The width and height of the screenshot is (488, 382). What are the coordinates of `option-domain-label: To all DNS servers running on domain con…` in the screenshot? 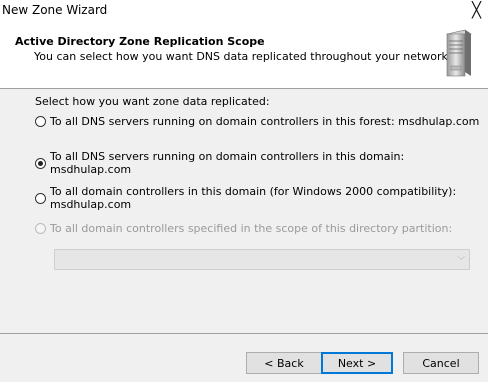 It's located at (227, 163).